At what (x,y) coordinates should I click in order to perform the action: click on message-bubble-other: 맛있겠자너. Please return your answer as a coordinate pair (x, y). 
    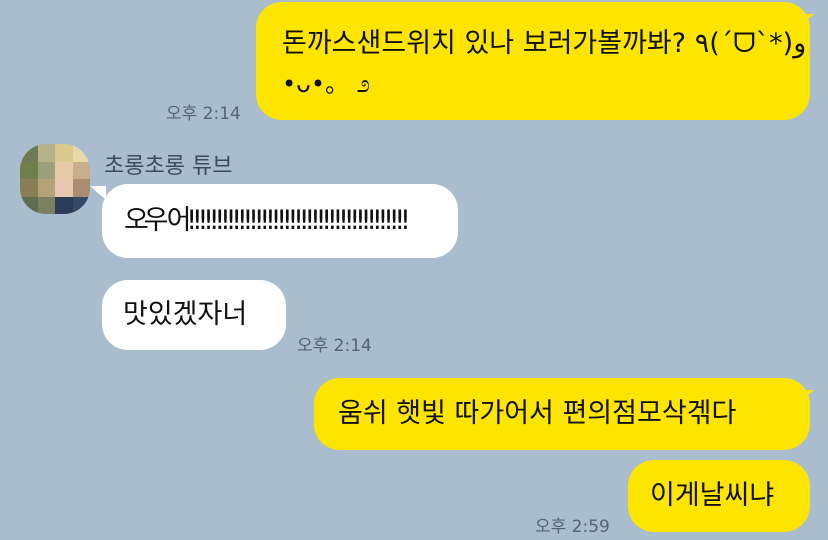
    Looking at the image, I should click on (194, 315).